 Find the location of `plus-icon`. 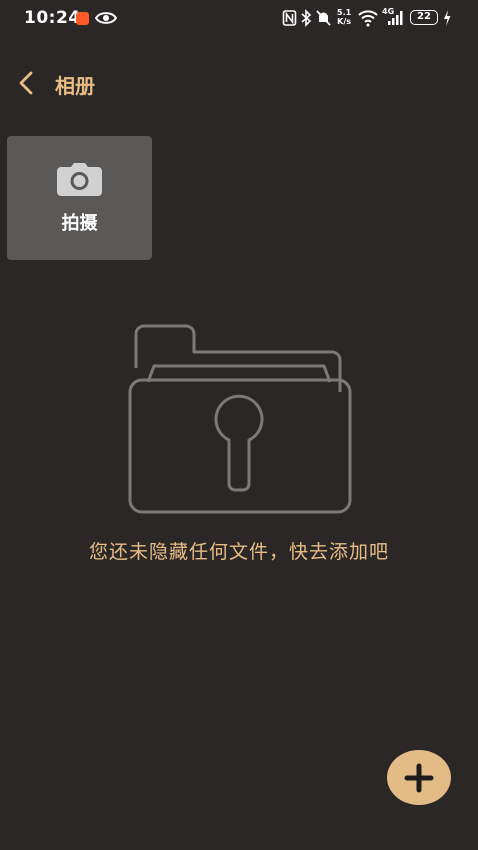

plus-icon is located at coordinates (419, 778).